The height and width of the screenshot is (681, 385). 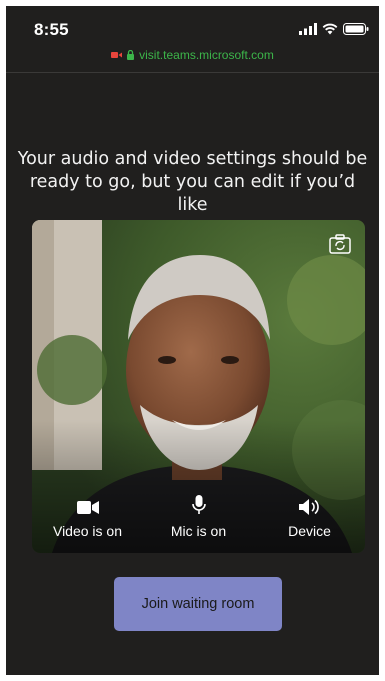 I want to click on mic-status-label: Mic is on, so click(x=198, y=531).